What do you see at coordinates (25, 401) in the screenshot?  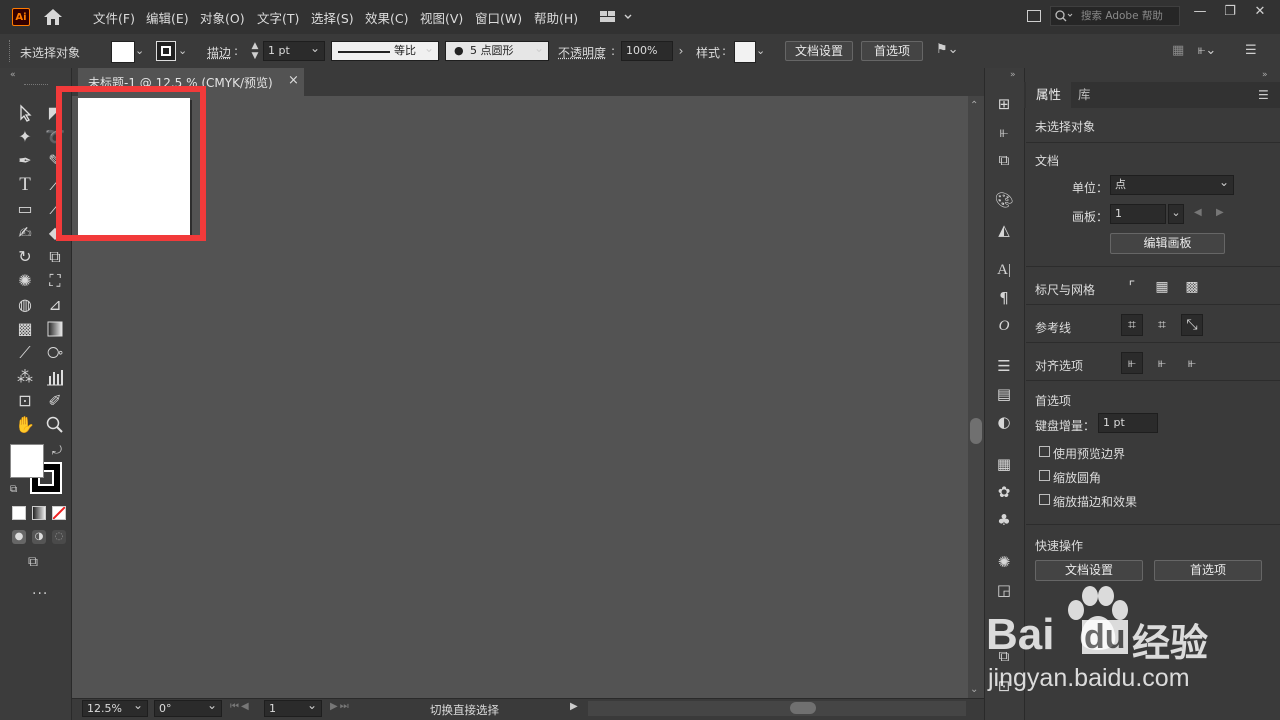 I see `artboard-tool-icon: ⊡` at bounding box center [25, 401].